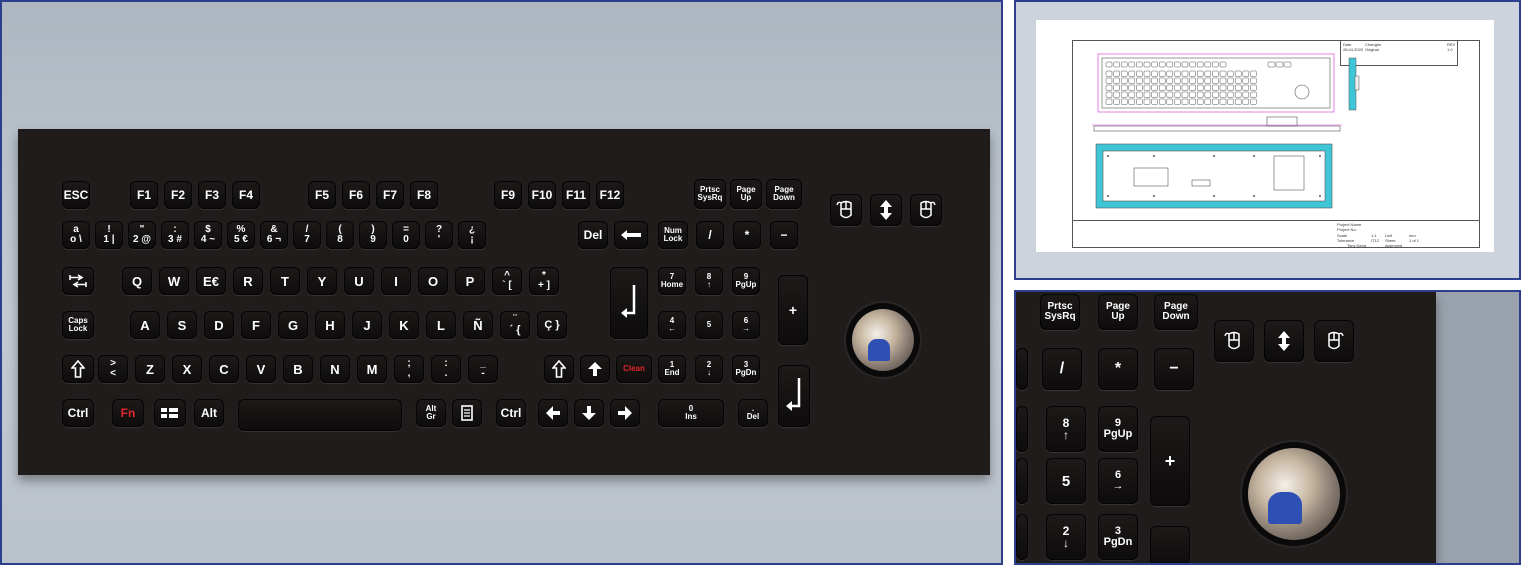 This screenshot has height=565, width=1521. What do you see at coordinates (330, 325) in the screenshot?
I see `key-row3-5: H` at bounding box center [330, 325].